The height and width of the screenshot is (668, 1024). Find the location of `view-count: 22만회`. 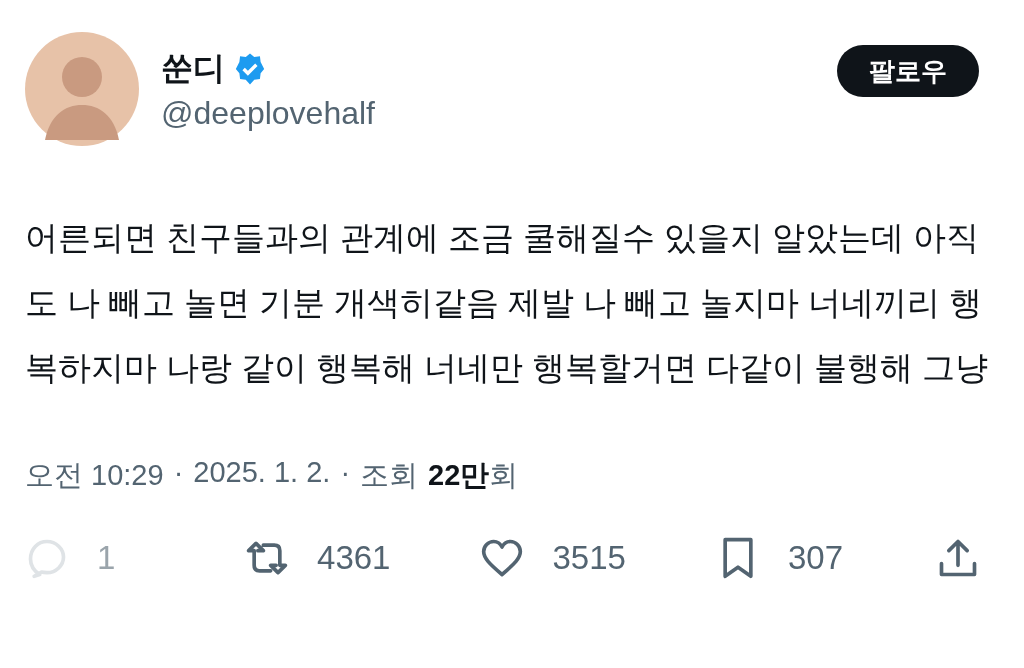

view-count: 22만회 is located at coordinates (473, 476).